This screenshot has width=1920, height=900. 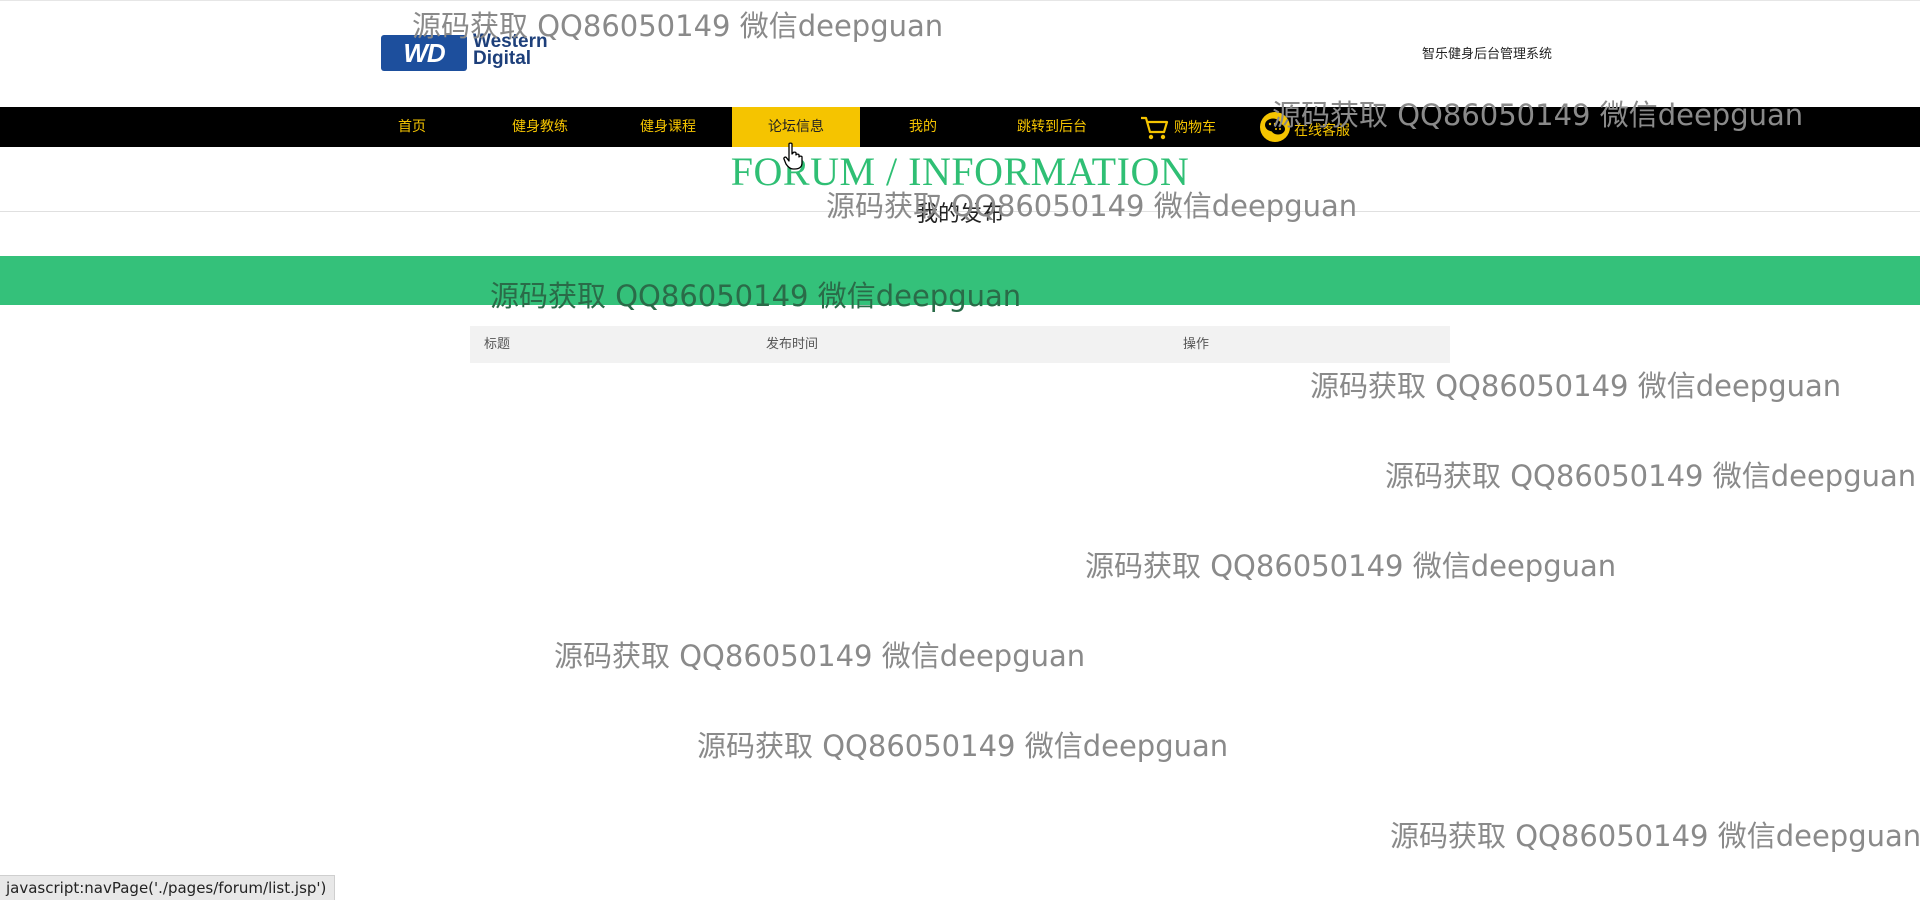 I want to click on nav-item-mine: 我的, so click(x=923, y=127).